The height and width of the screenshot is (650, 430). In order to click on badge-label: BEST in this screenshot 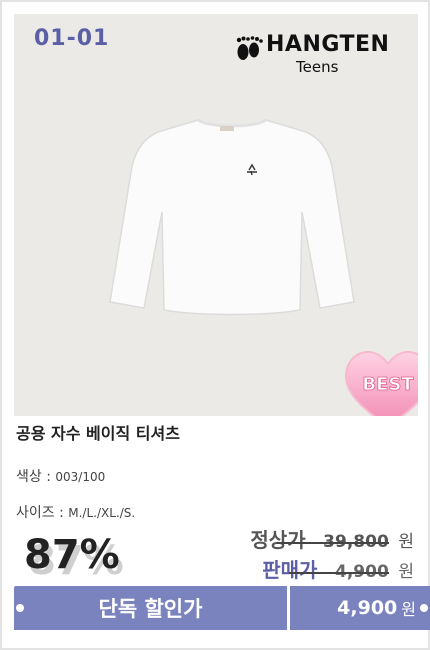, I will do `click(388, 384)`.